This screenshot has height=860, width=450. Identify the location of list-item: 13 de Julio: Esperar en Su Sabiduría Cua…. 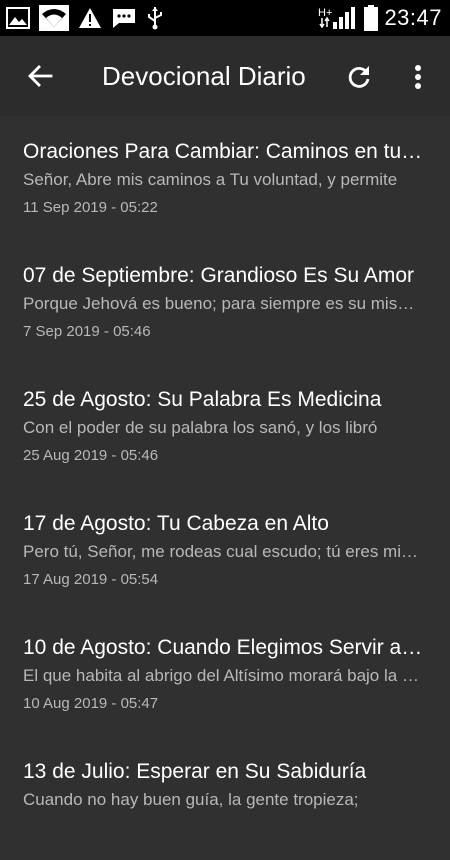
(225, 798).